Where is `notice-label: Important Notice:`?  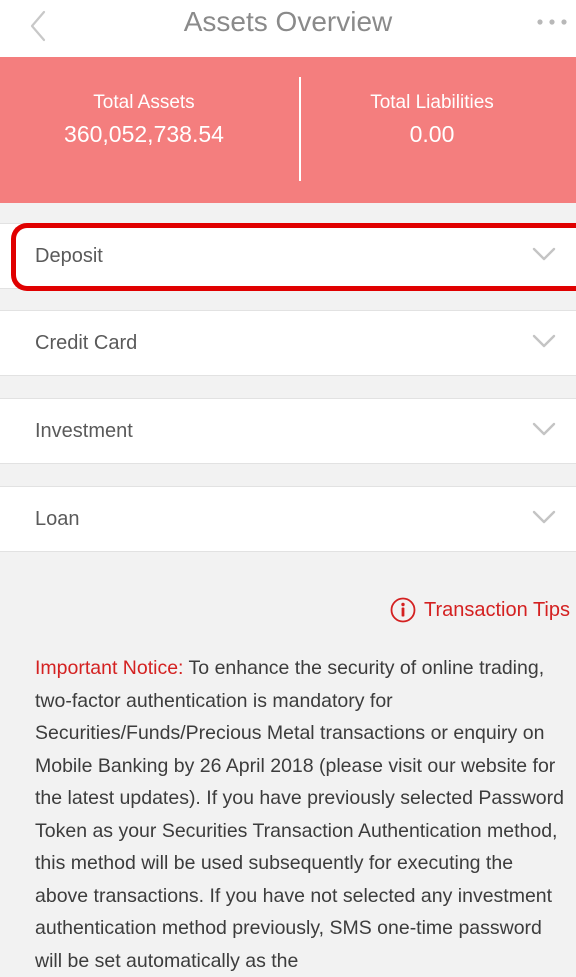
notice-label: Important Notice: is located at coordinates (109, 668).